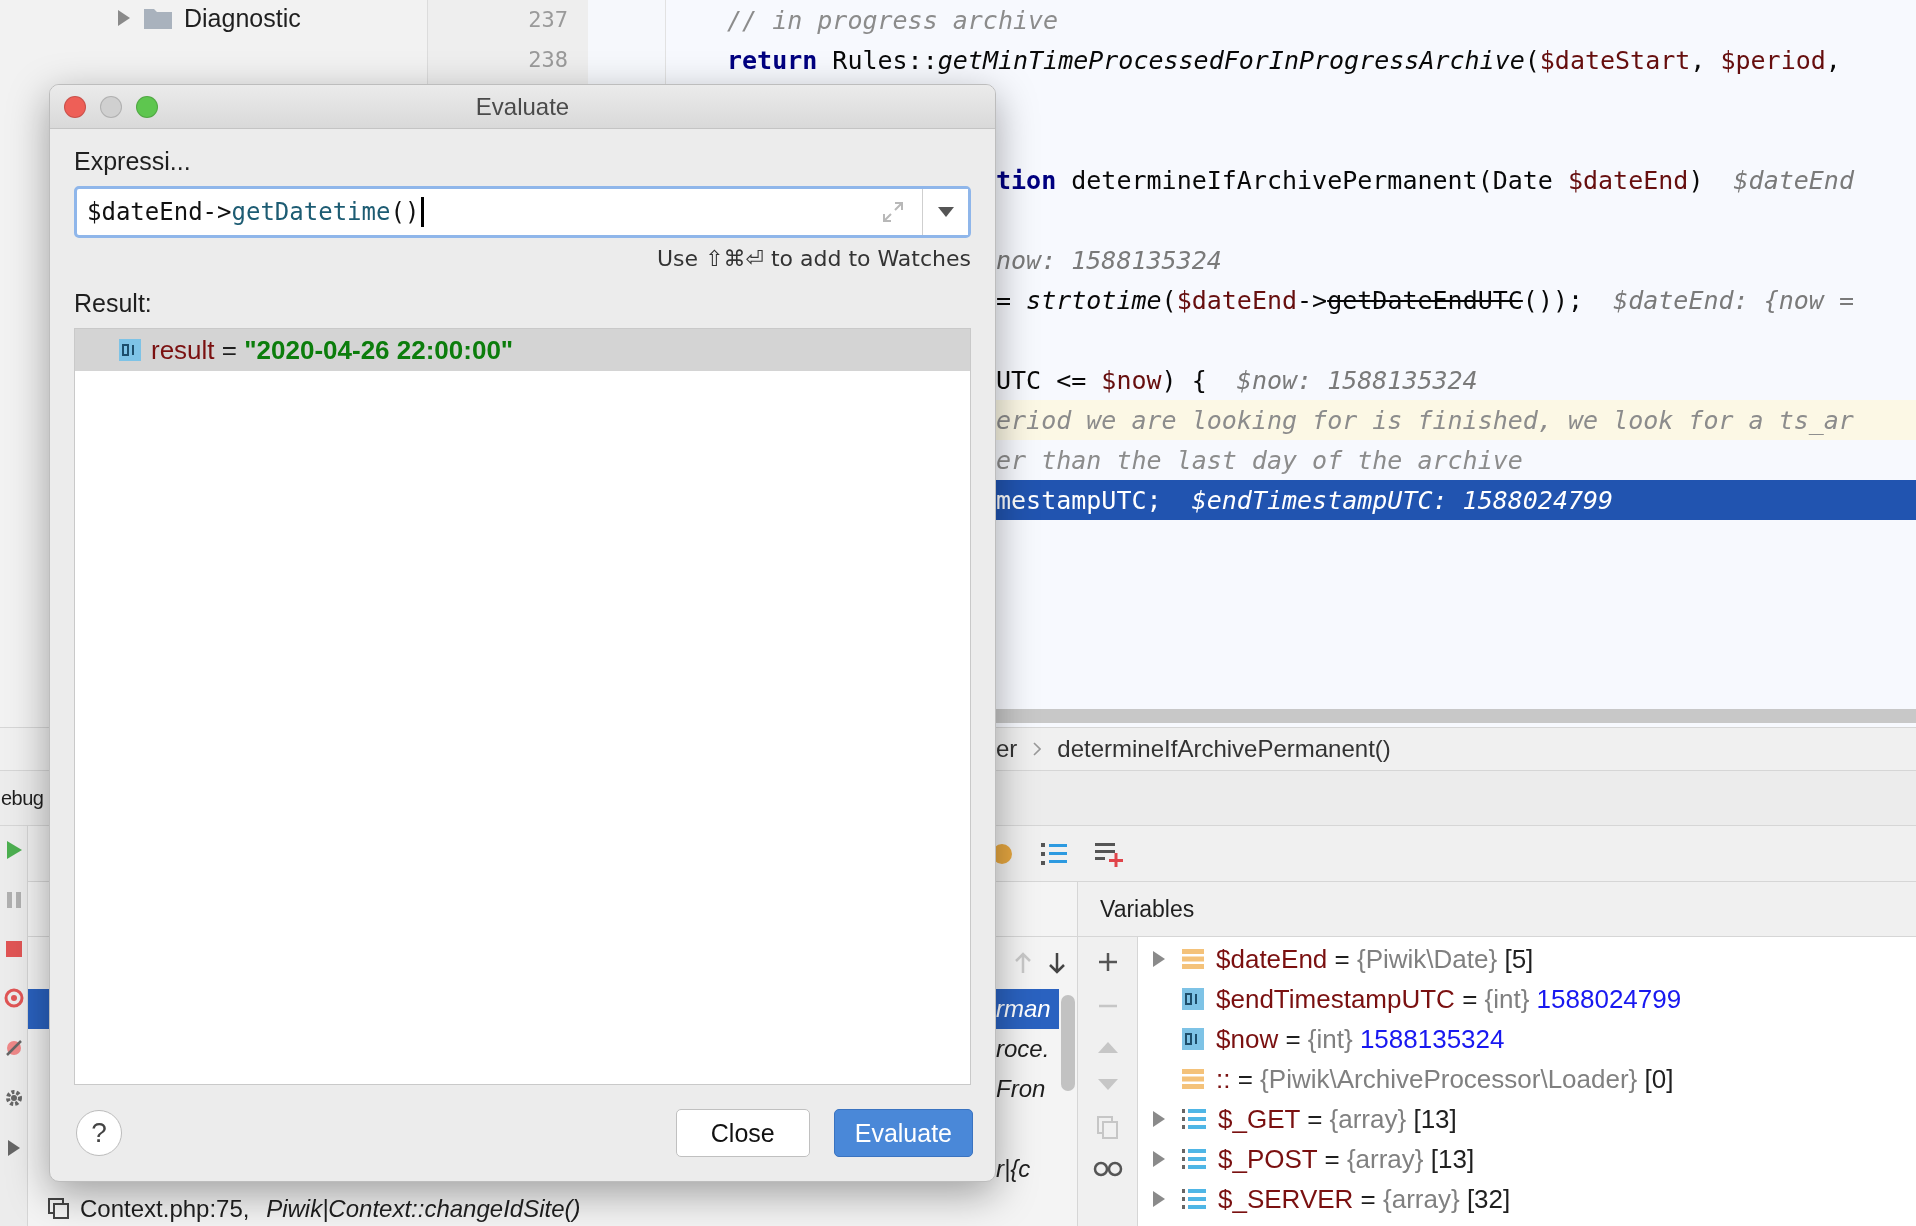 Image resolution: width=1916 pixels, height=1226 pixels. Describe the element at coordinates (1445, 1079) in the screenshot. I see `variable-entry: :: = {Piwik\ArchiveProcessor\Loader} [0]` at that location.